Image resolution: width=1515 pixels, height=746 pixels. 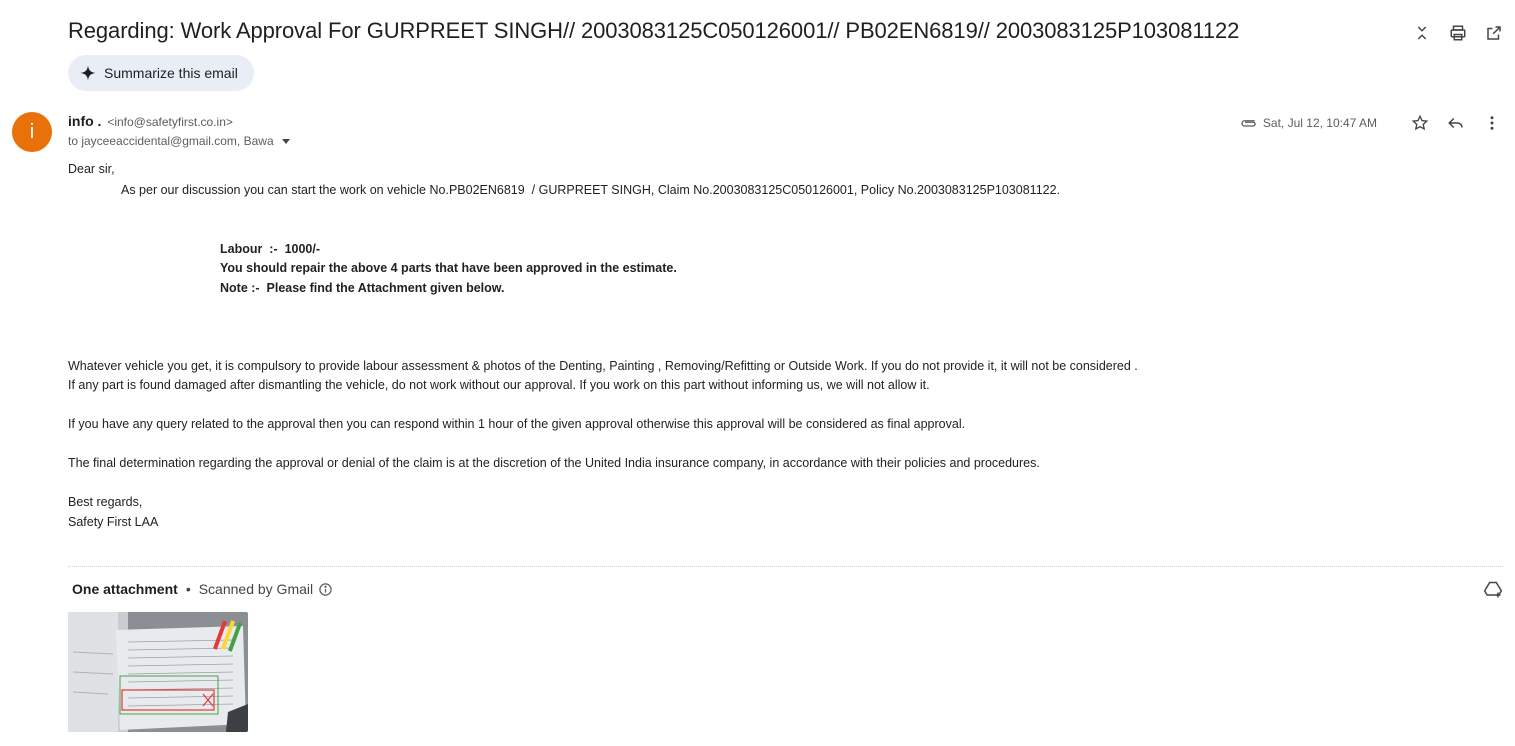 I want to click on attachment-thumbnail, so click(x=158, y=672).